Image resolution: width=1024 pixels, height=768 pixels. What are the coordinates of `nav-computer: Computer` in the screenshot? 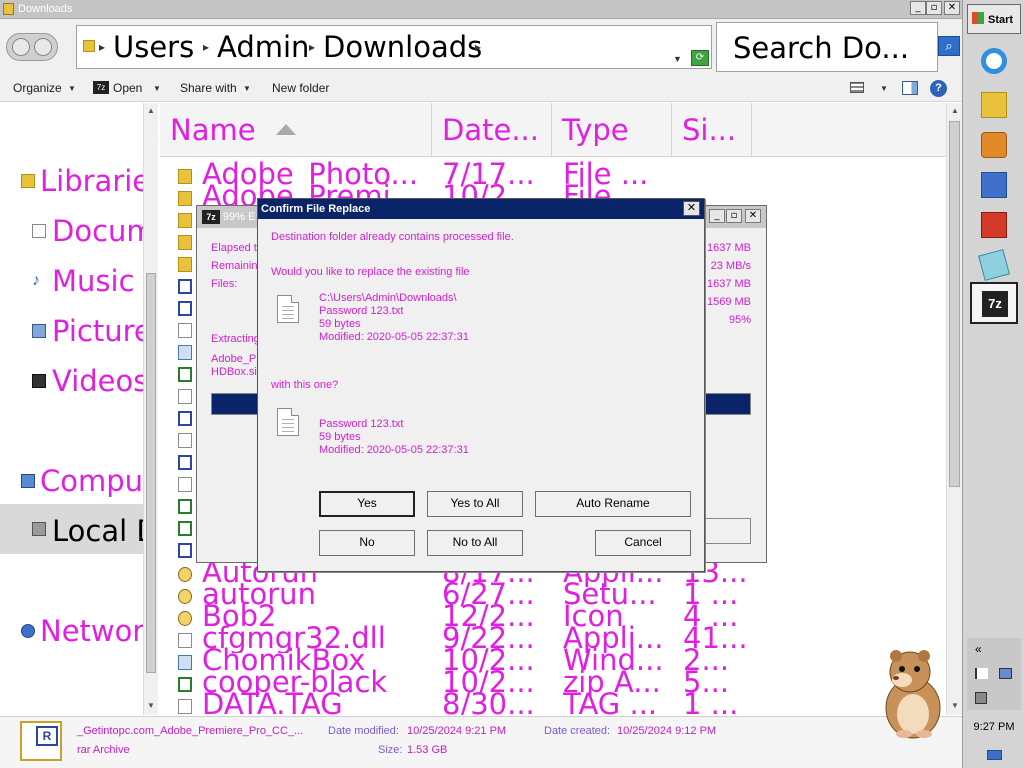 It's located at (91, 481).